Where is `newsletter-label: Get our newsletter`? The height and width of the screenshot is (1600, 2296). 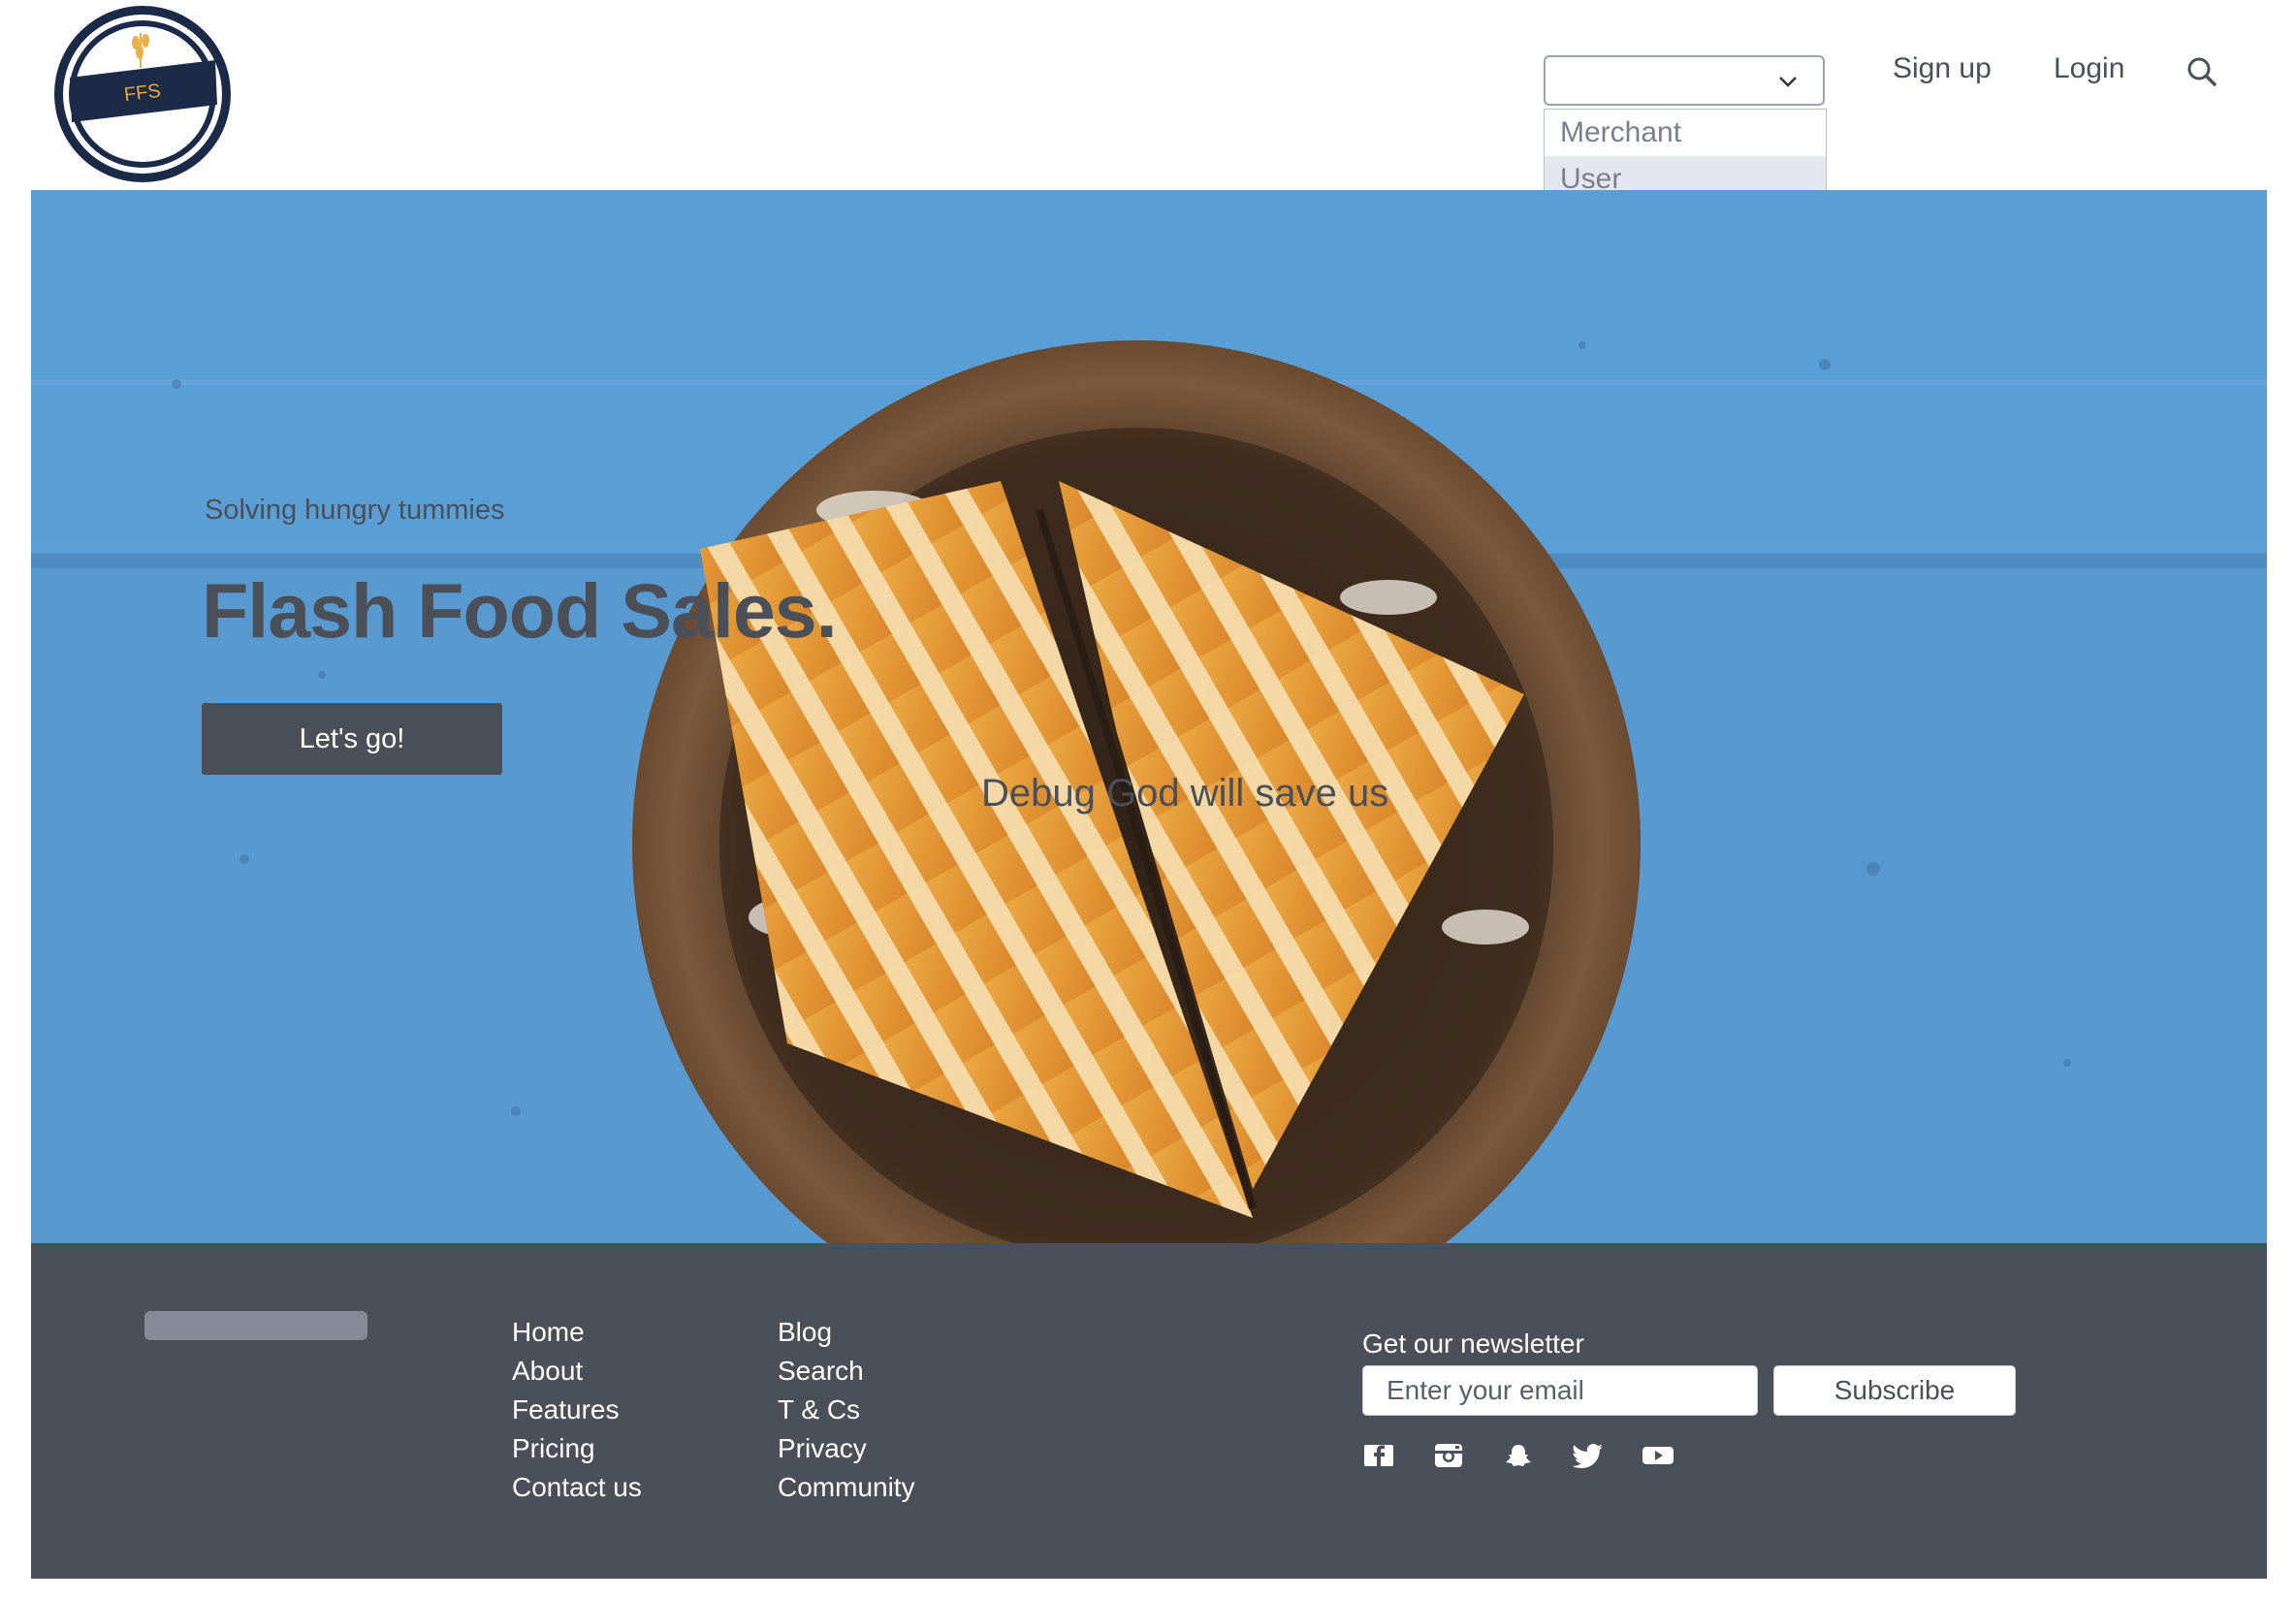
newsletter-label: Get our newsletter is located at coordinates (1473, 1343).